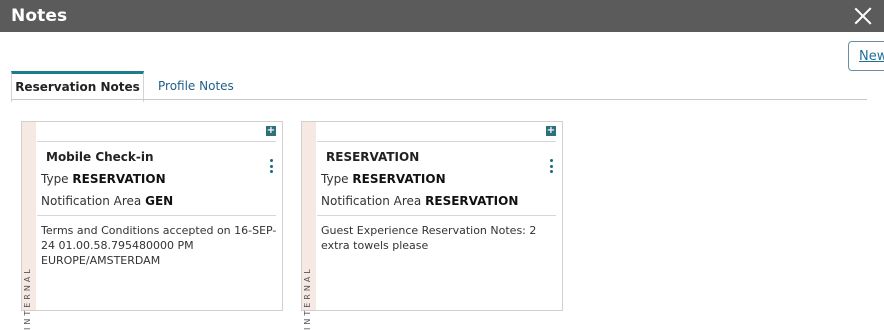 The height and width of the screenshot is (330, 884). What do you see at coordinates (159, 201) in the screenshot?
I see `area-value: GEN` at bounding box center [159, 201].